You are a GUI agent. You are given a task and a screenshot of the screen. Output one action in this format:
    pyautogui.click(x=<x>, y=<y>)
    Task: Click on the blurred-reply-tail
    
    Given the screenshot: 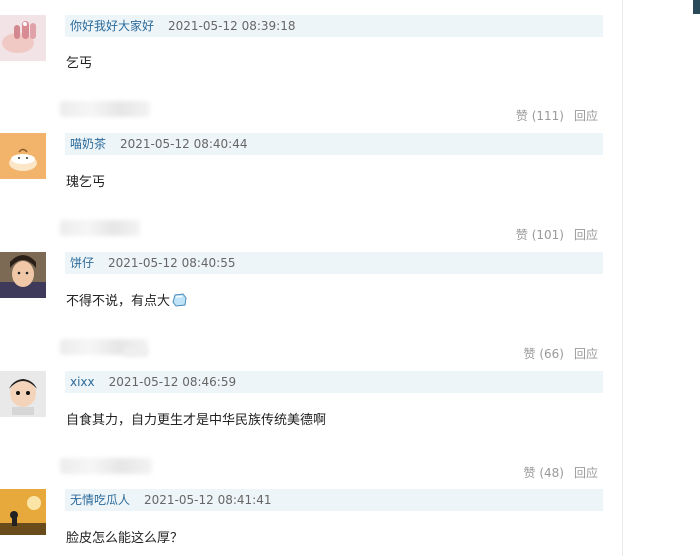 What is the action you would take?
    pyautogui.click(x=136, y=352)
    